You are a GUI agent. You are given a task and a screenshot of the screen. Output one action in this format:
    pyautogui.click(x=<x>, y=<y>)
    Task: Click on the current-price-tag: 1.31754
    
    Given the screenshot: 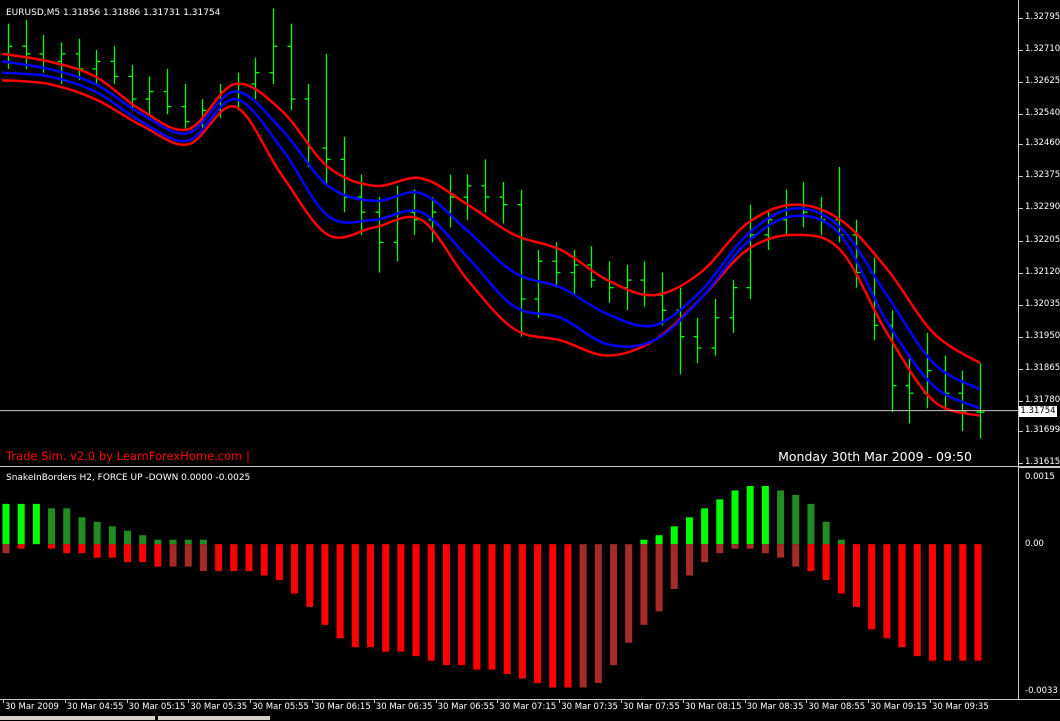 What is the action you would take?
    pyautogui.click(x=1038, y=411)
    